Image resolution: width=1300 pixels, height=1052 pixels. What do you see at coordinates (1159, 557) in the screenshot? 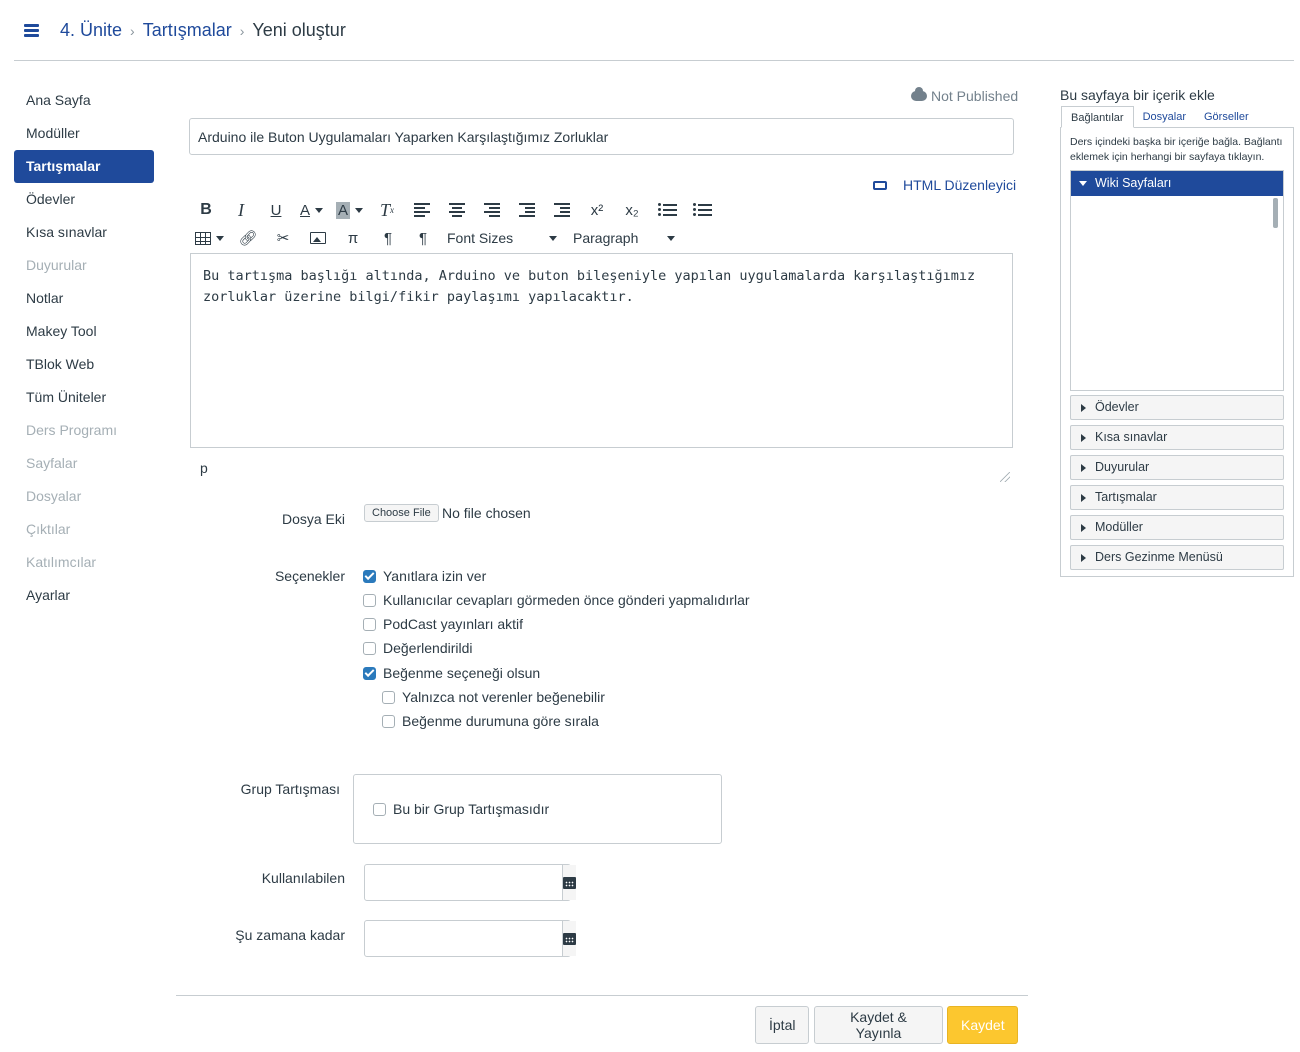
I see `sidebar-section-label: Ders Gezinme Menüsü` at bounding box center [1159, 557].